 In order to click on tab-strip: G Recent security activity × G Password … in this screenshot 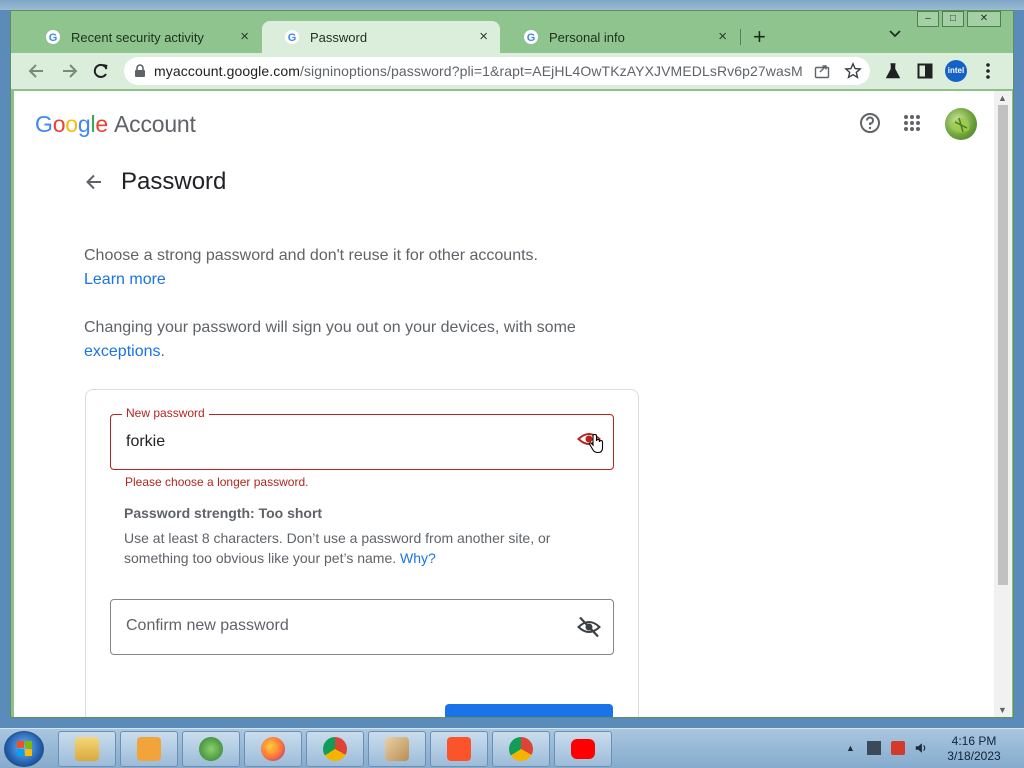, I will do `click(512, 32)`.